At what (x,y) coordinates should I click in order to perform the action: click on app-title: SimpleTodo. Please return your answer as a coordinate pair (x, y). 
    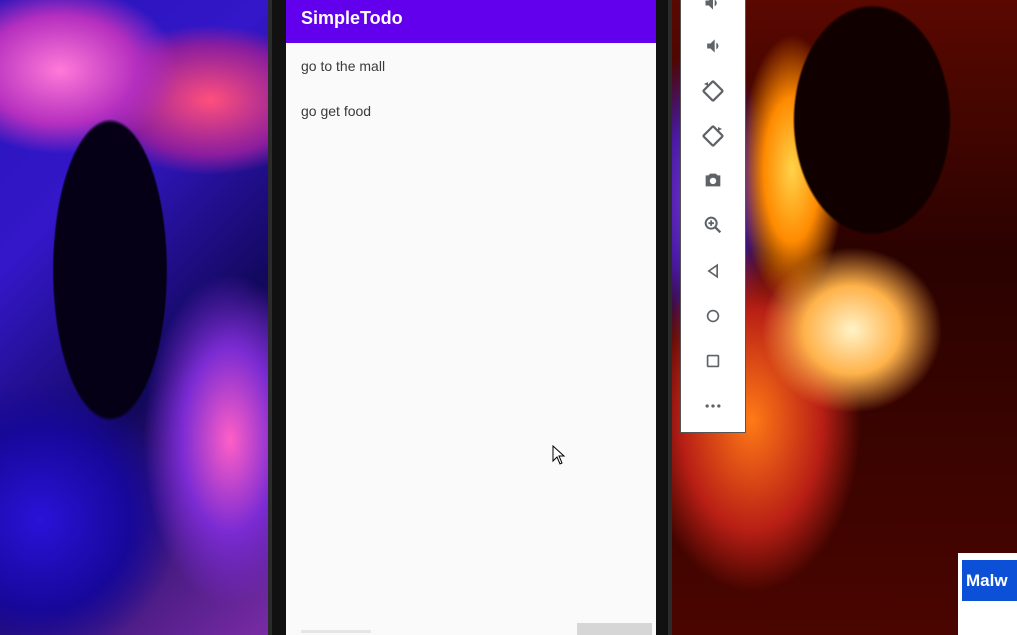
    Looking at the image, I should click on (352, 18).